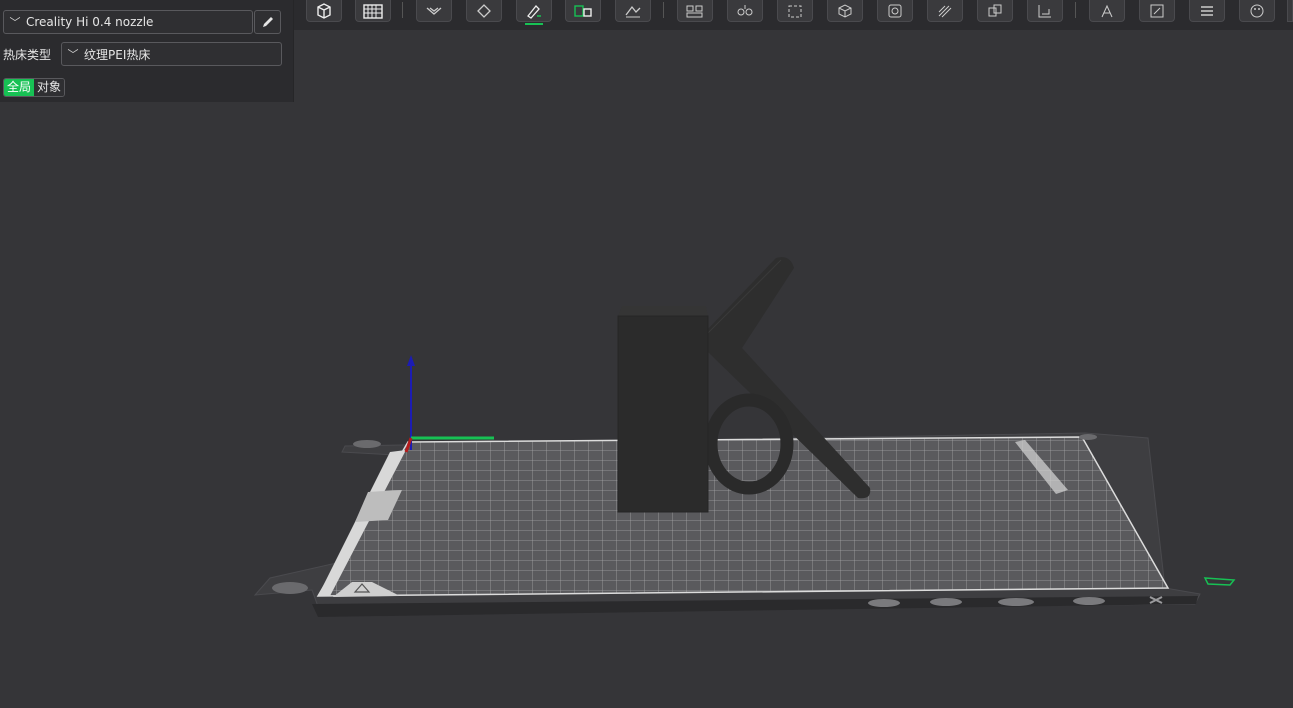 This screenshot has width=1293, height=708. I want to click on scope-object-tab: 对象, so click(49, 87).